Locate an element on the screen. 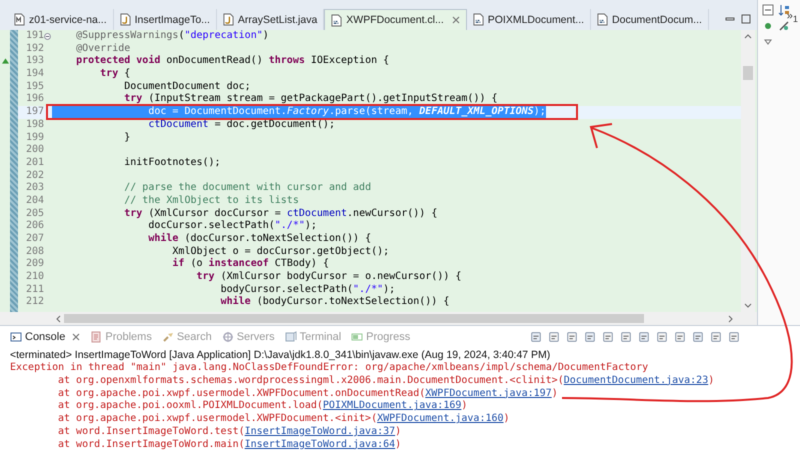 The width and height of the screenshot is (800, 455). line-number: 208 is located at coordinates (34, 252).